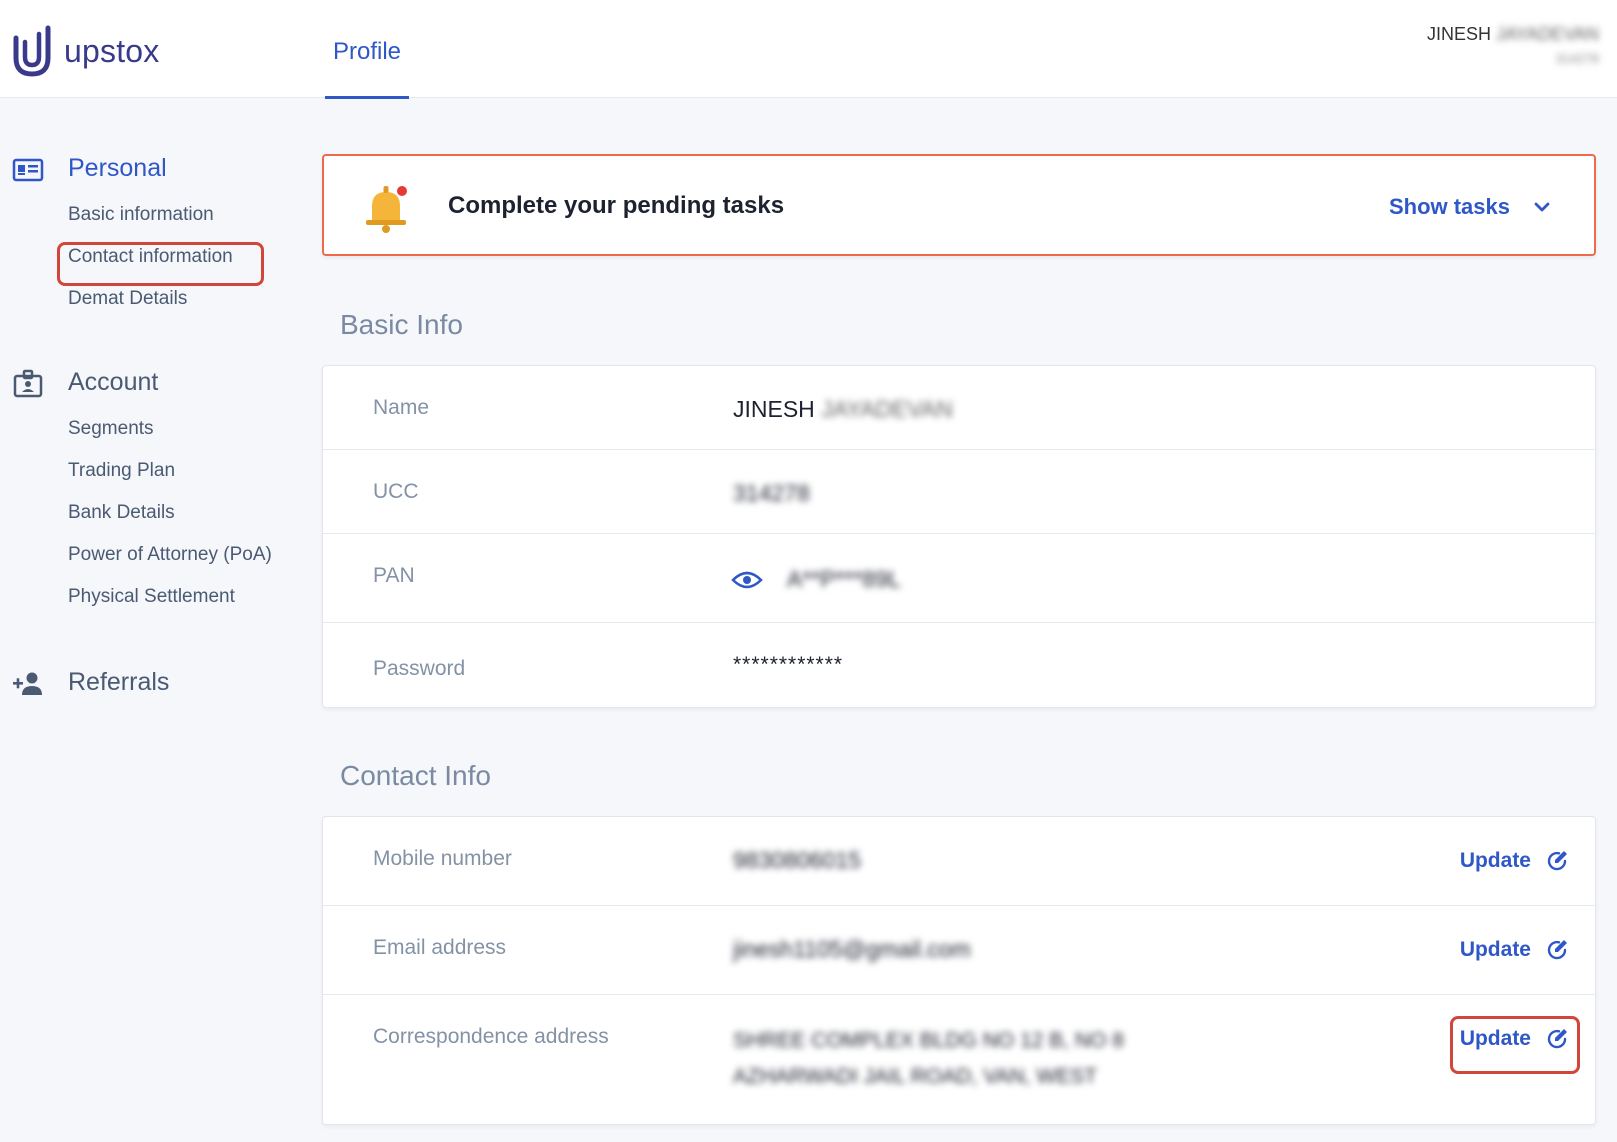  I want to click on sidebar-item-referrals: Referrals, so click(150, 684).